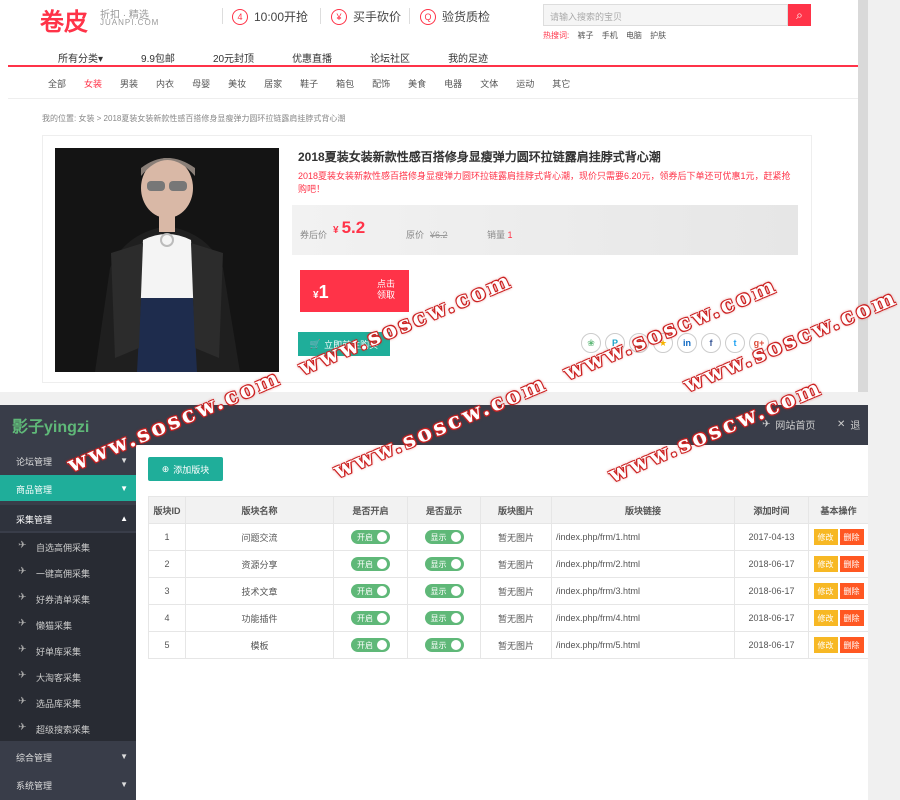 Image resolution: width=900 pixels, height=800 pixels. Describe the element at coordinates (68, 598) in the screenshot. I see `sidebar-item: ✈ 好券清单采集` at that location.